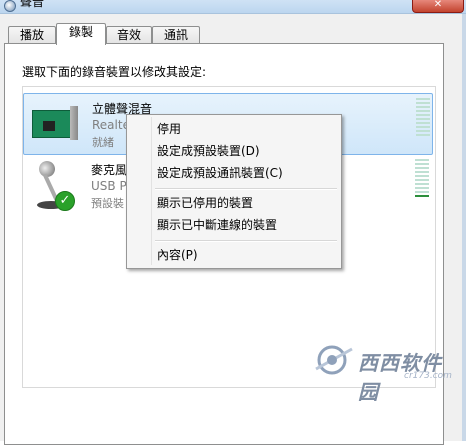  I want to click on watermark-url: cr173.com, so click(428, 376).